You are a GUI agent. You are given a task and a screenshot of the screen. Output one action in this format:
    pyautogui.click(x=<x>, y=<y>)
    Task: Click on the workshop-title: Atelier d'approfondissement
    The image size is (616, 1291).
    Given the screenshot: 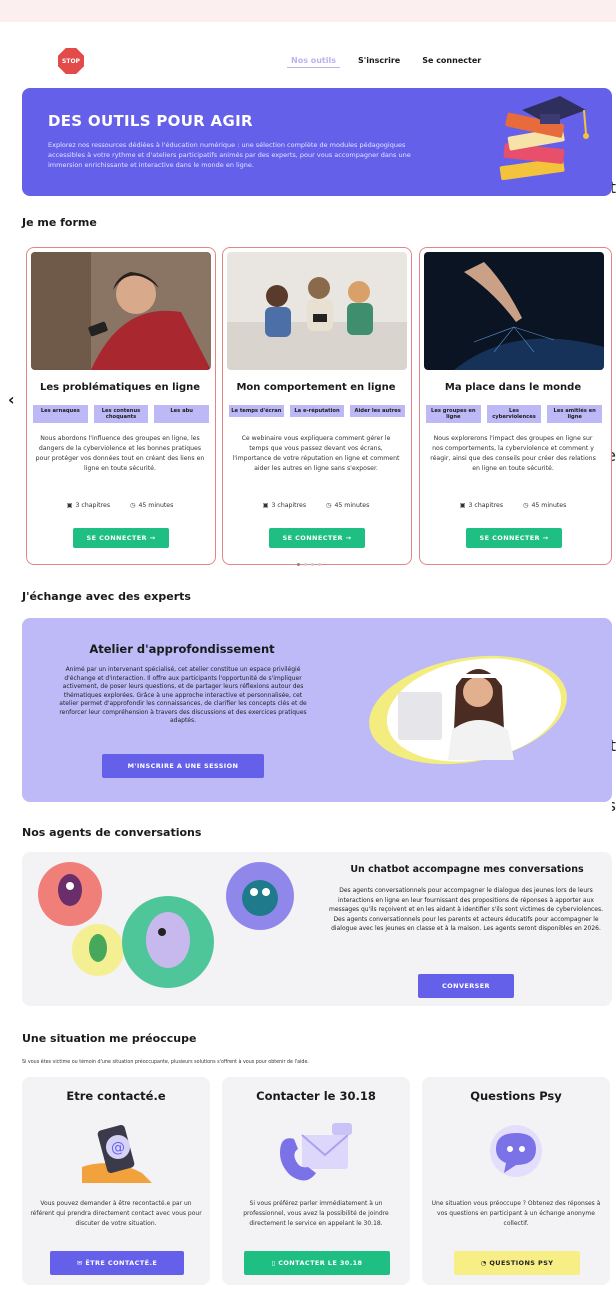 What is the action you would take?
    pyautogui.click(x=182, y=649)
    